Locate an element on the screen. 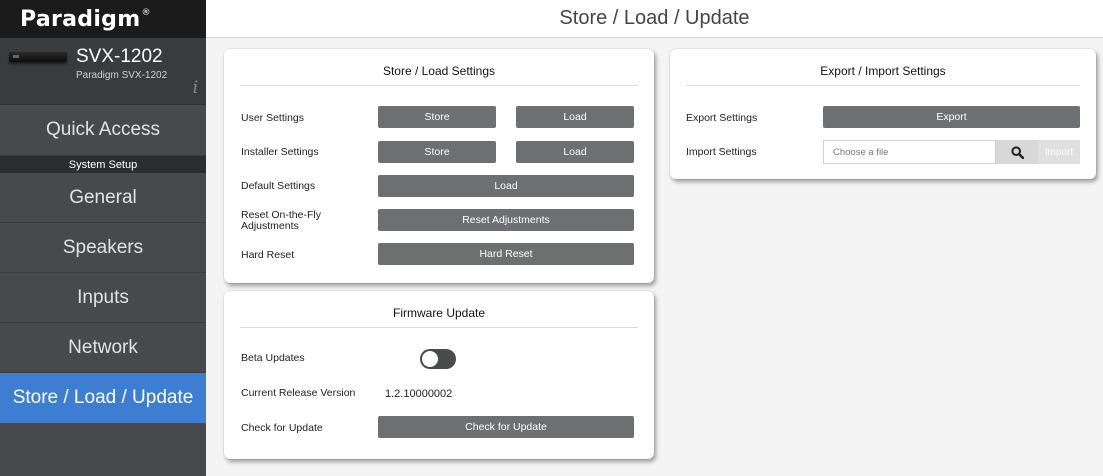 The width and height of the screenshot is (1103, 476). hard-reset-button: Hard Reset is located at coordinates (506, 254).